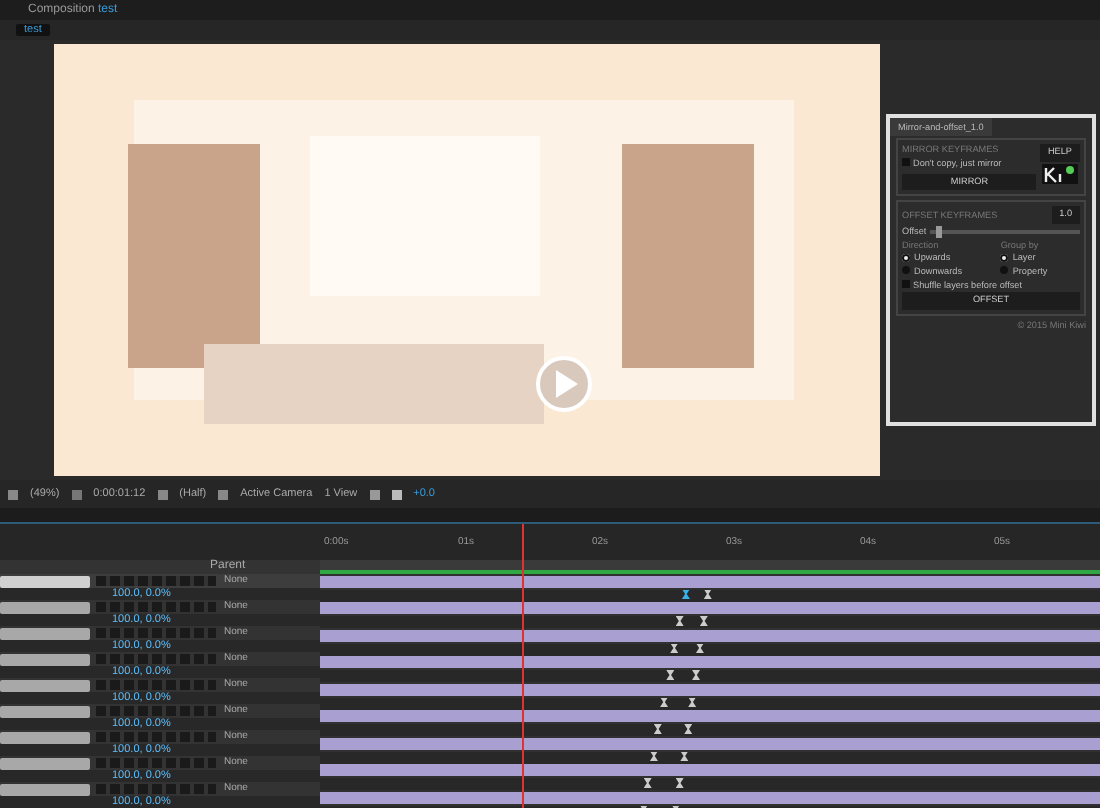  Describe the element at coordinates (1004, 231) in the screenshot. I see `offset-slider` at that location.